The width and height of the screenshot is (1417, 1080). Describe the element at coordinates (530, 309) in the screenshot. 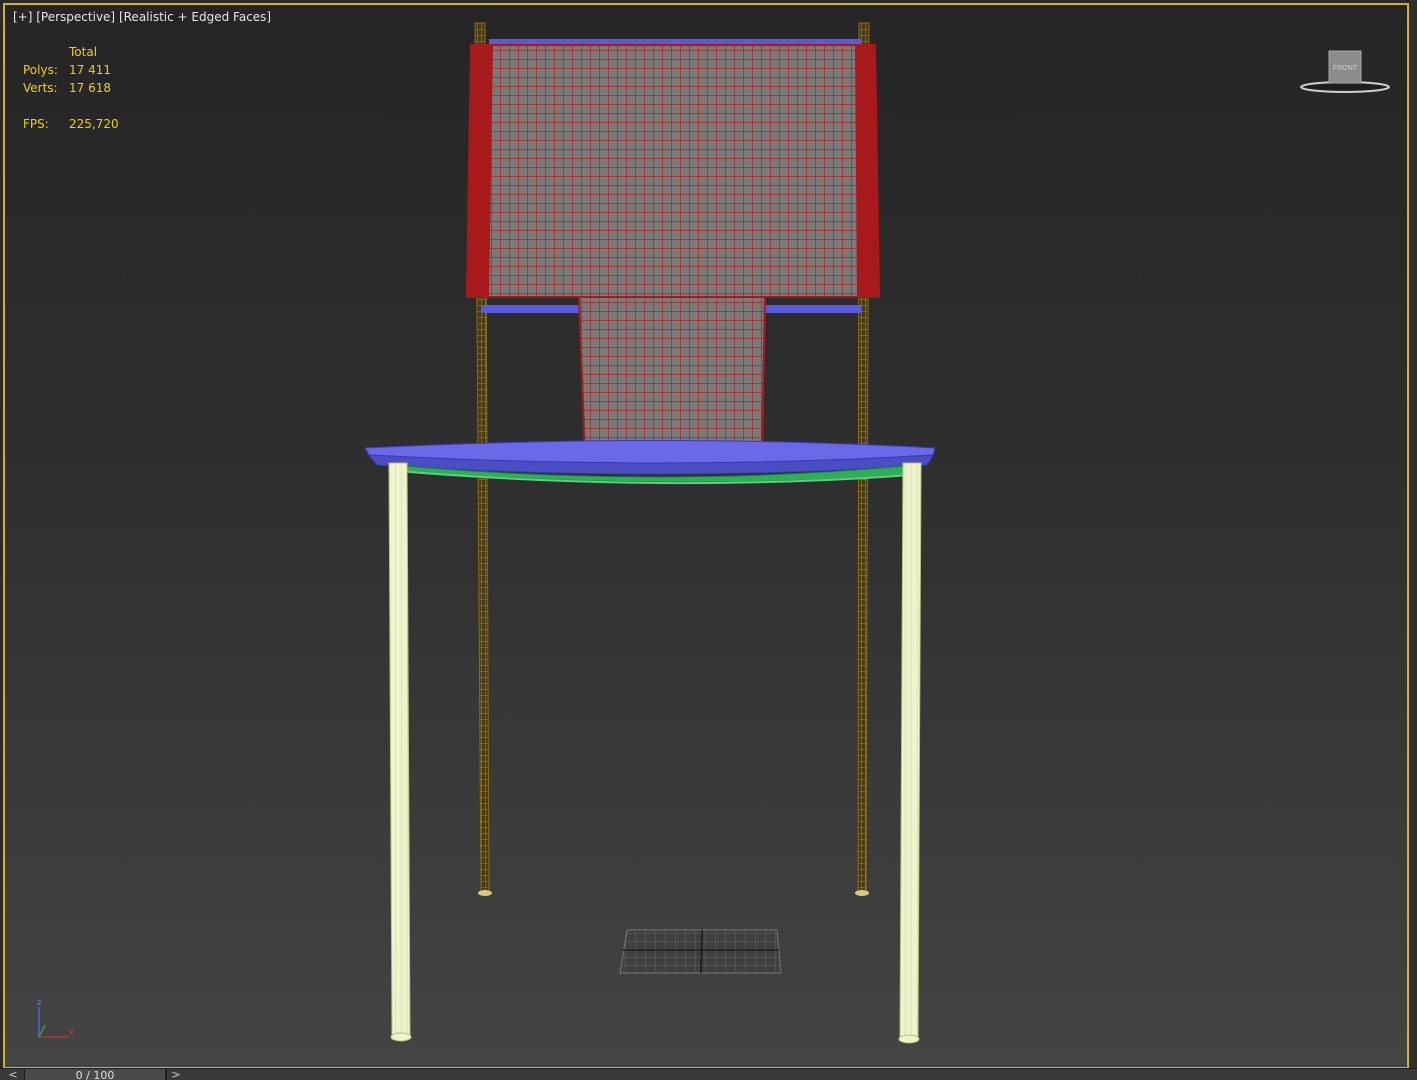

I see `middle-rail-left` at that location.